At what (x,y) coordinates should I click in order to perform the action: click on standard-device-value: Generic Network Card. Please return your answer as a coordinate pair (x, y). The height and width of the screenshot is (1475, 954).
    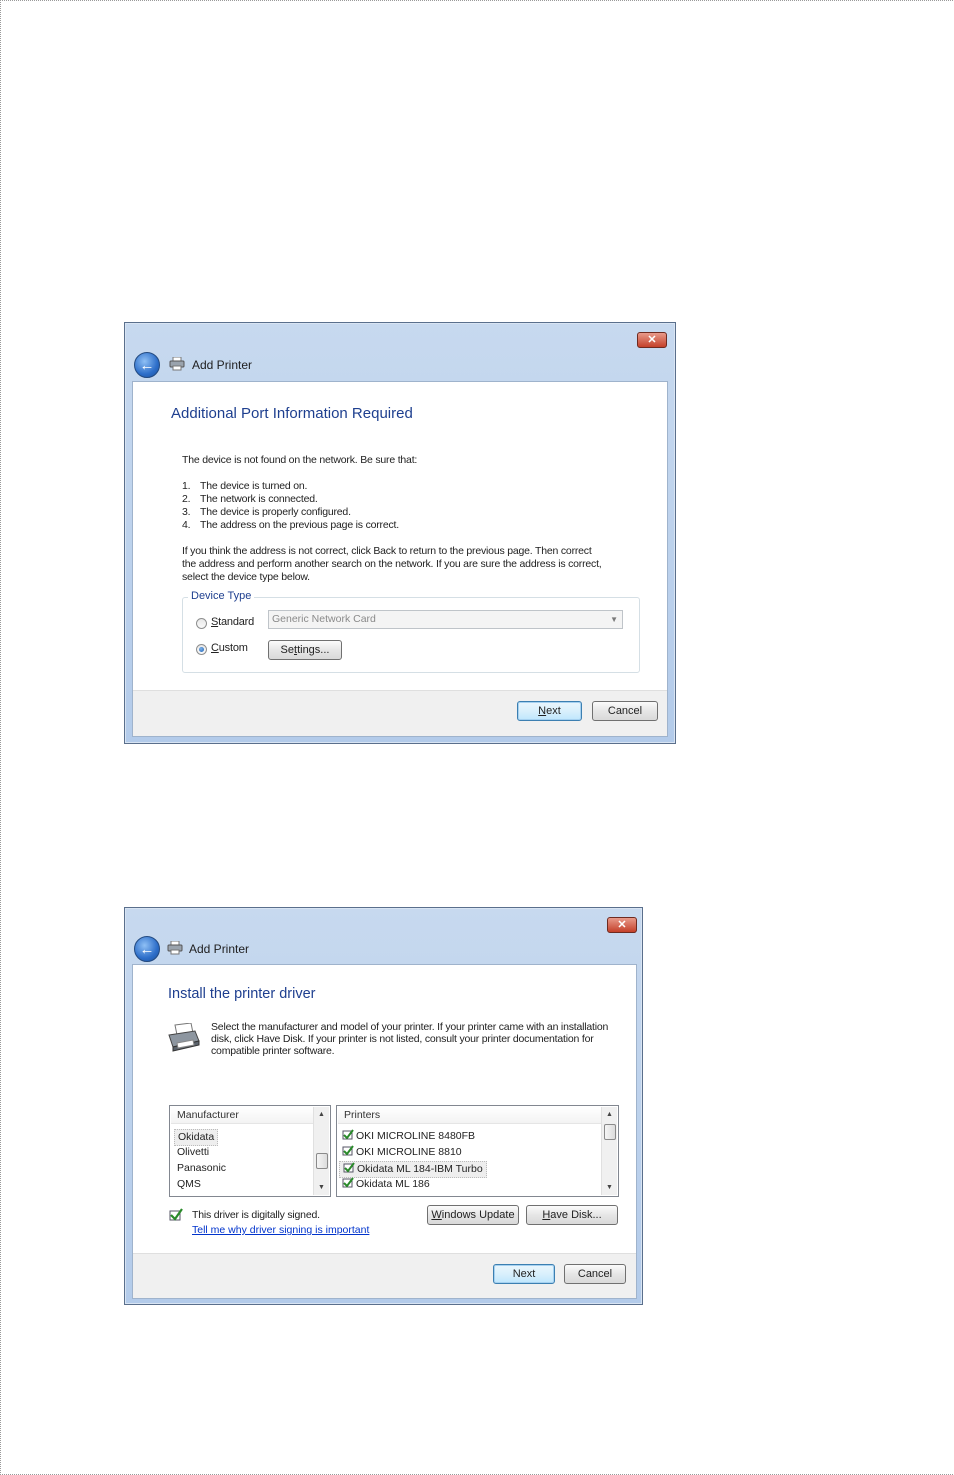
    Looking at the image, I should click on (324, 619).